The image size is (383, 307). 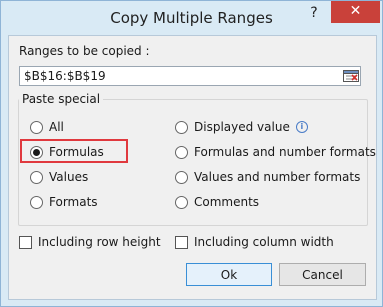 I want to click on radio-label: Formulas and number formats, so click(x=285, y=152).